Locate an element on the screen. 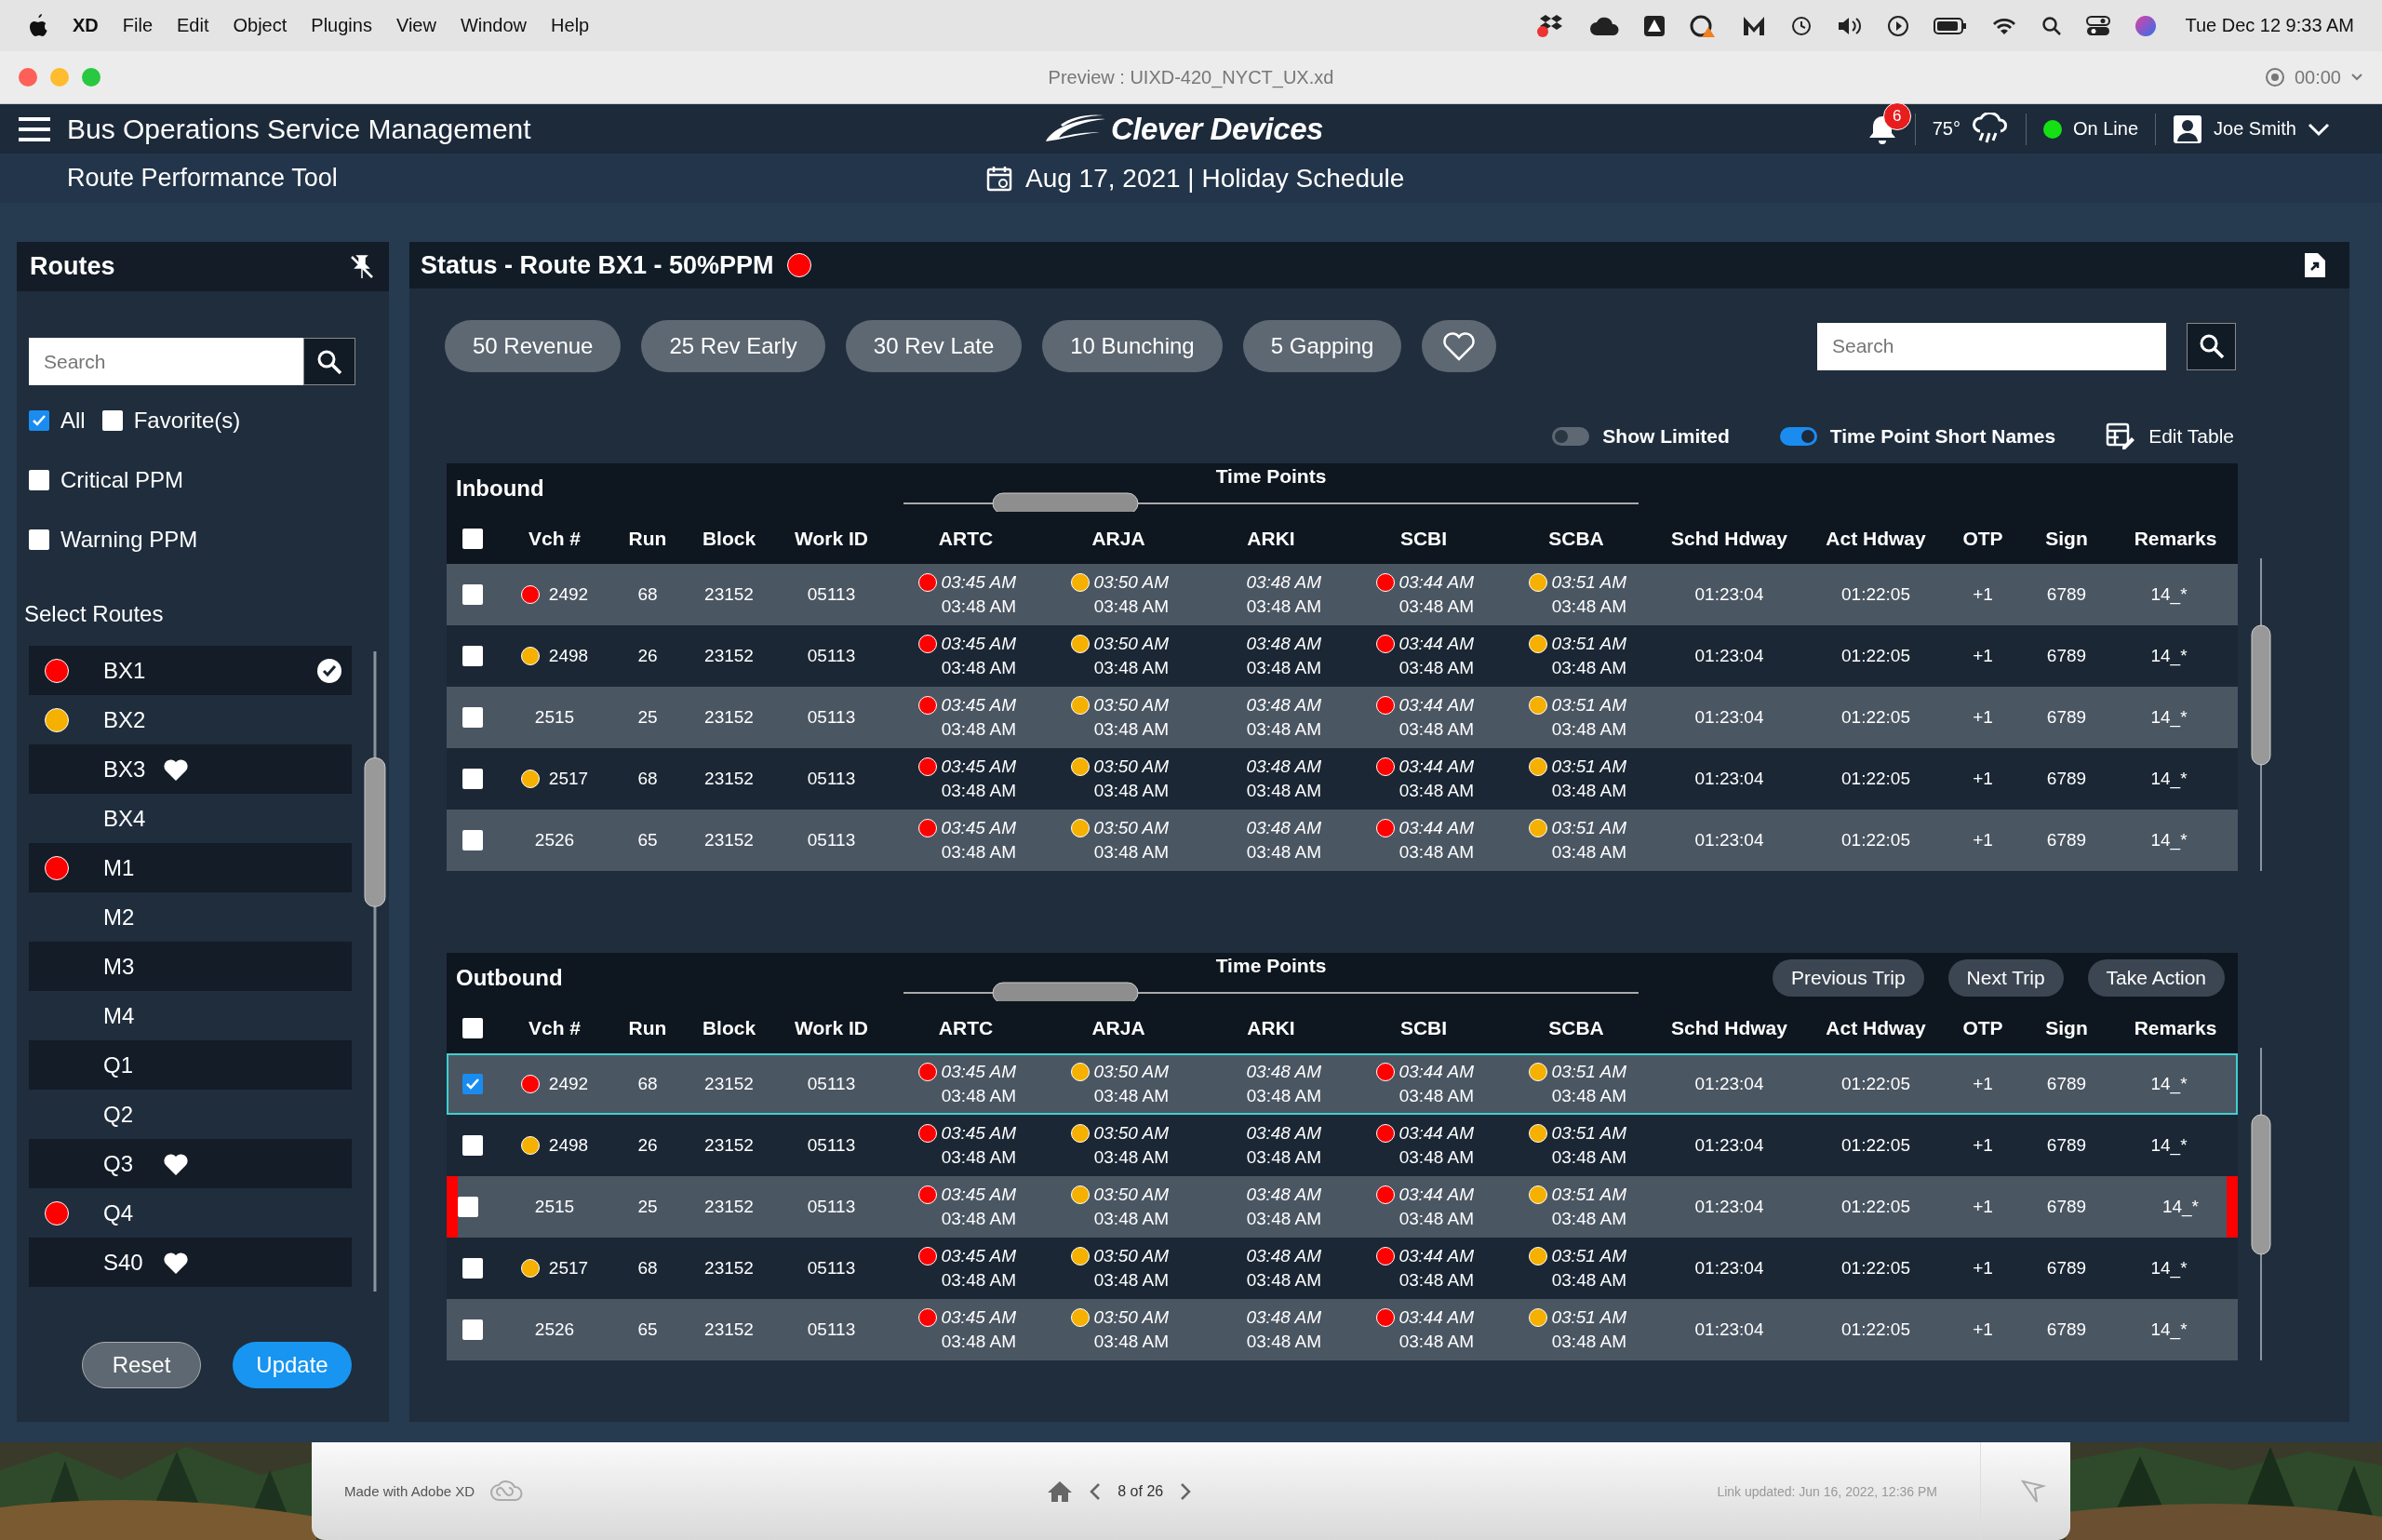 This screenshot has height=1540, width=2382. menu-item: Object is located at coordinates (260, 25).